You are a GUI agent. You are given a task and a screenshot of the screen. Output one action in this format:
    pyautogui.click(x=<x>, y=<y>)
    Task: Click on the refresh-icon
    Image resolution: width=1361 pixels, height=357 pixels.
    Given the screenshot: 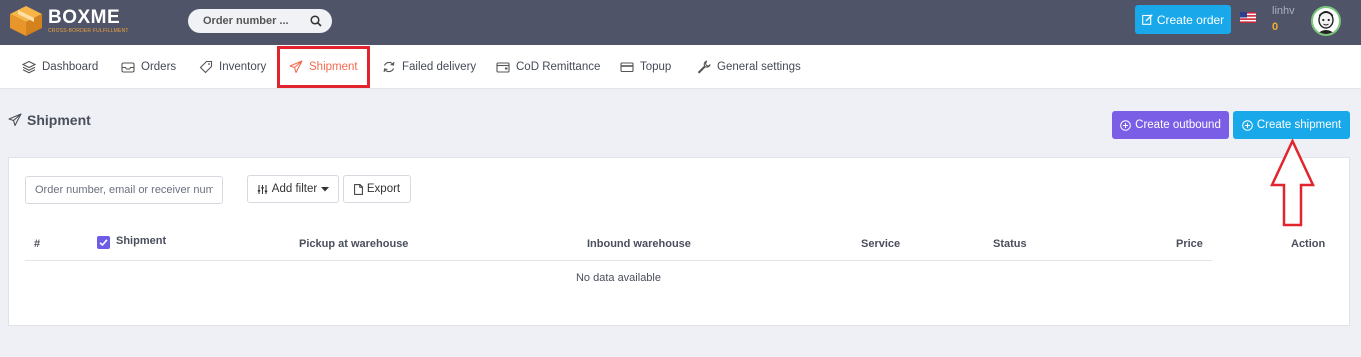 What is the action you would take?
    pyautogui.click(x=389, y=67)
    